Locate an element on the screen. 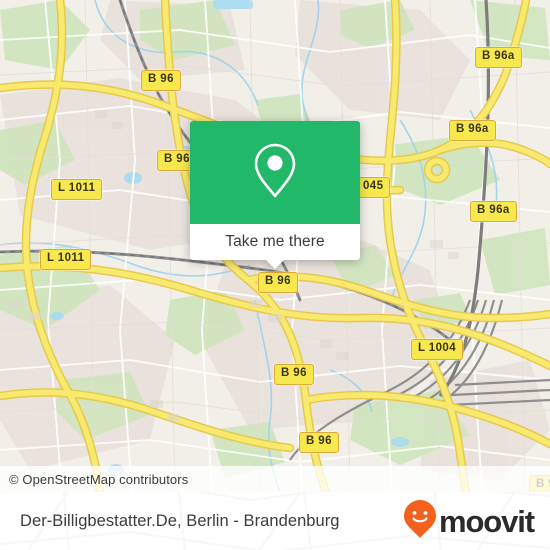 The image size is (550, 550). moovit-smiley-pin-icon is located at coordinates (420, 521).